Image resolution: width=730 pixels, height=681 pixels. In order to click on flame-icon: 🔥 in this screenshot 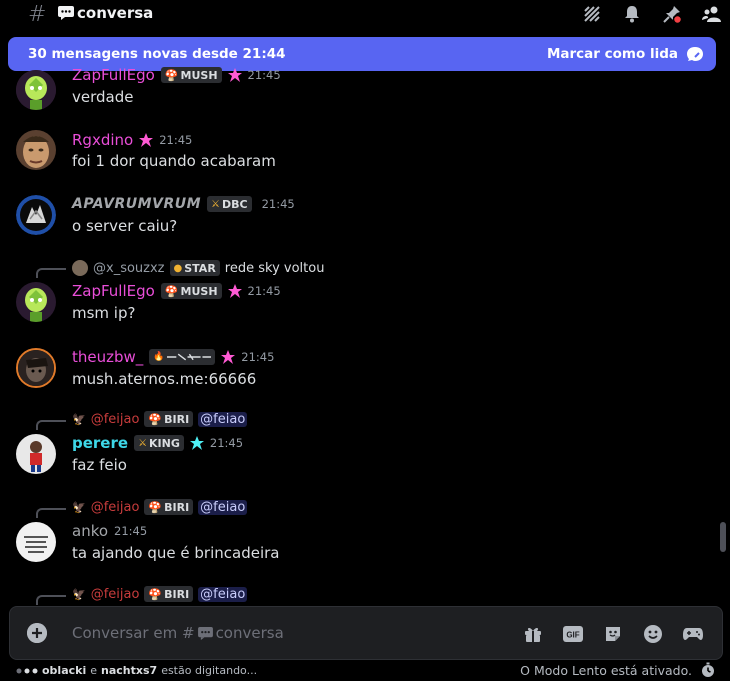, I will do `click(159, 357)`.